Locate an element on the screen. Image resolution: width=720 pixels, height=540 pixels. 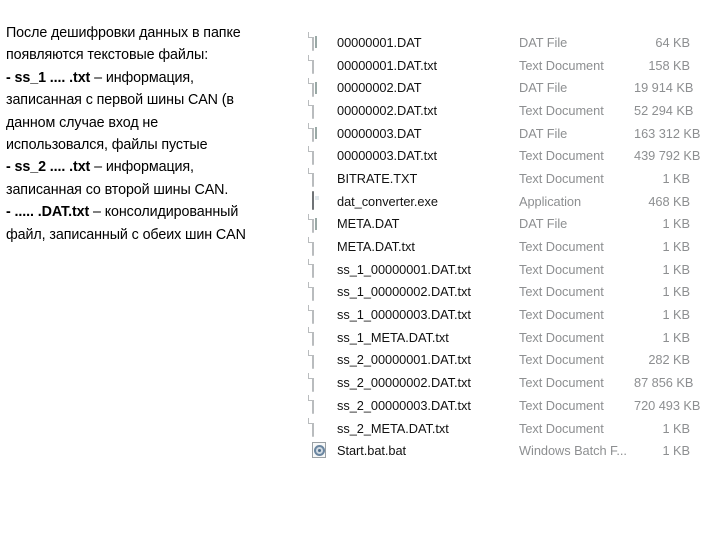
file-size: 282 KB is located at coordinates (669, 360).